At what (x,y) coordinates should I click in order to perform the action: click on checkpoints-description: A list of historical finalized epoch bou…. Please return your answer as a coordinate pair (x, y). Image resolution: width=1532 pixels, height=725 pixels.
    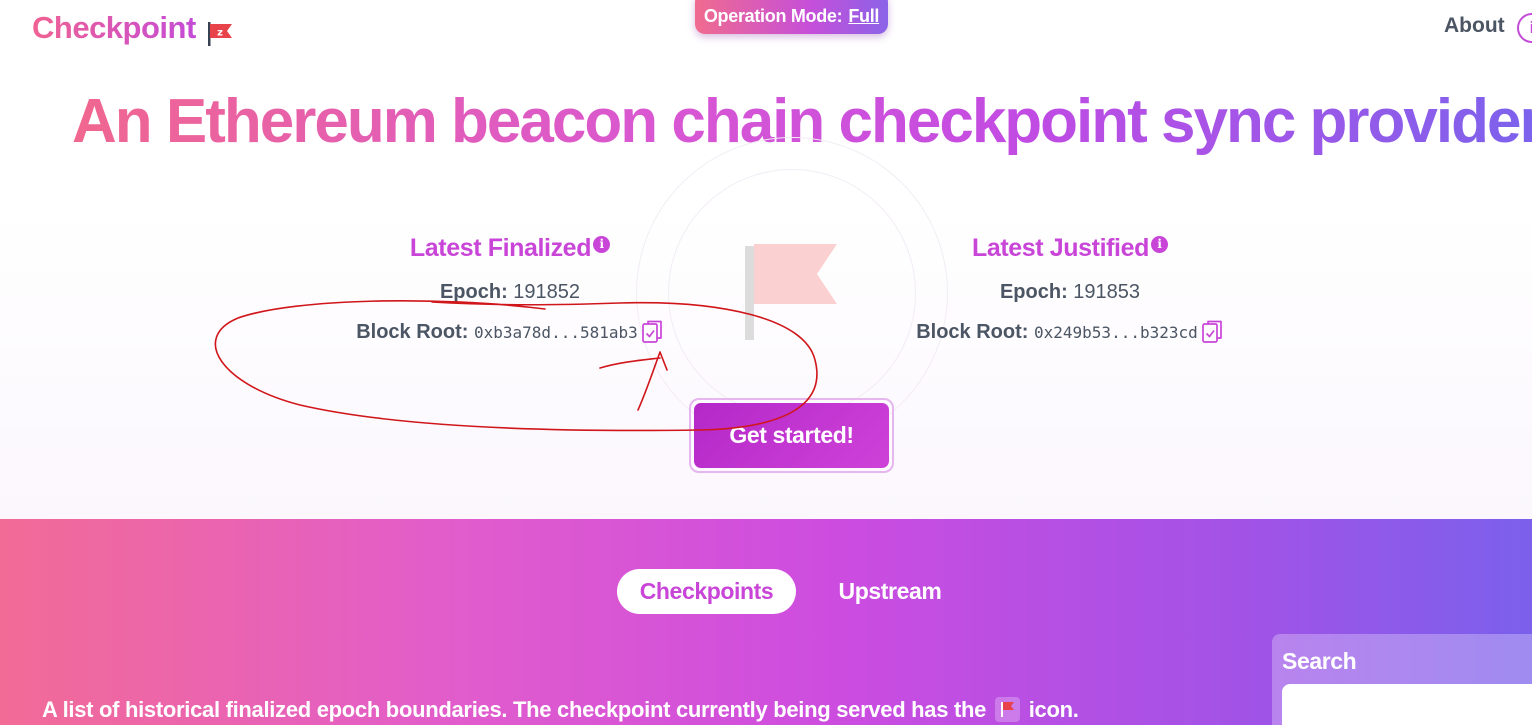
    Looking at the image, I should click on (560, 709).